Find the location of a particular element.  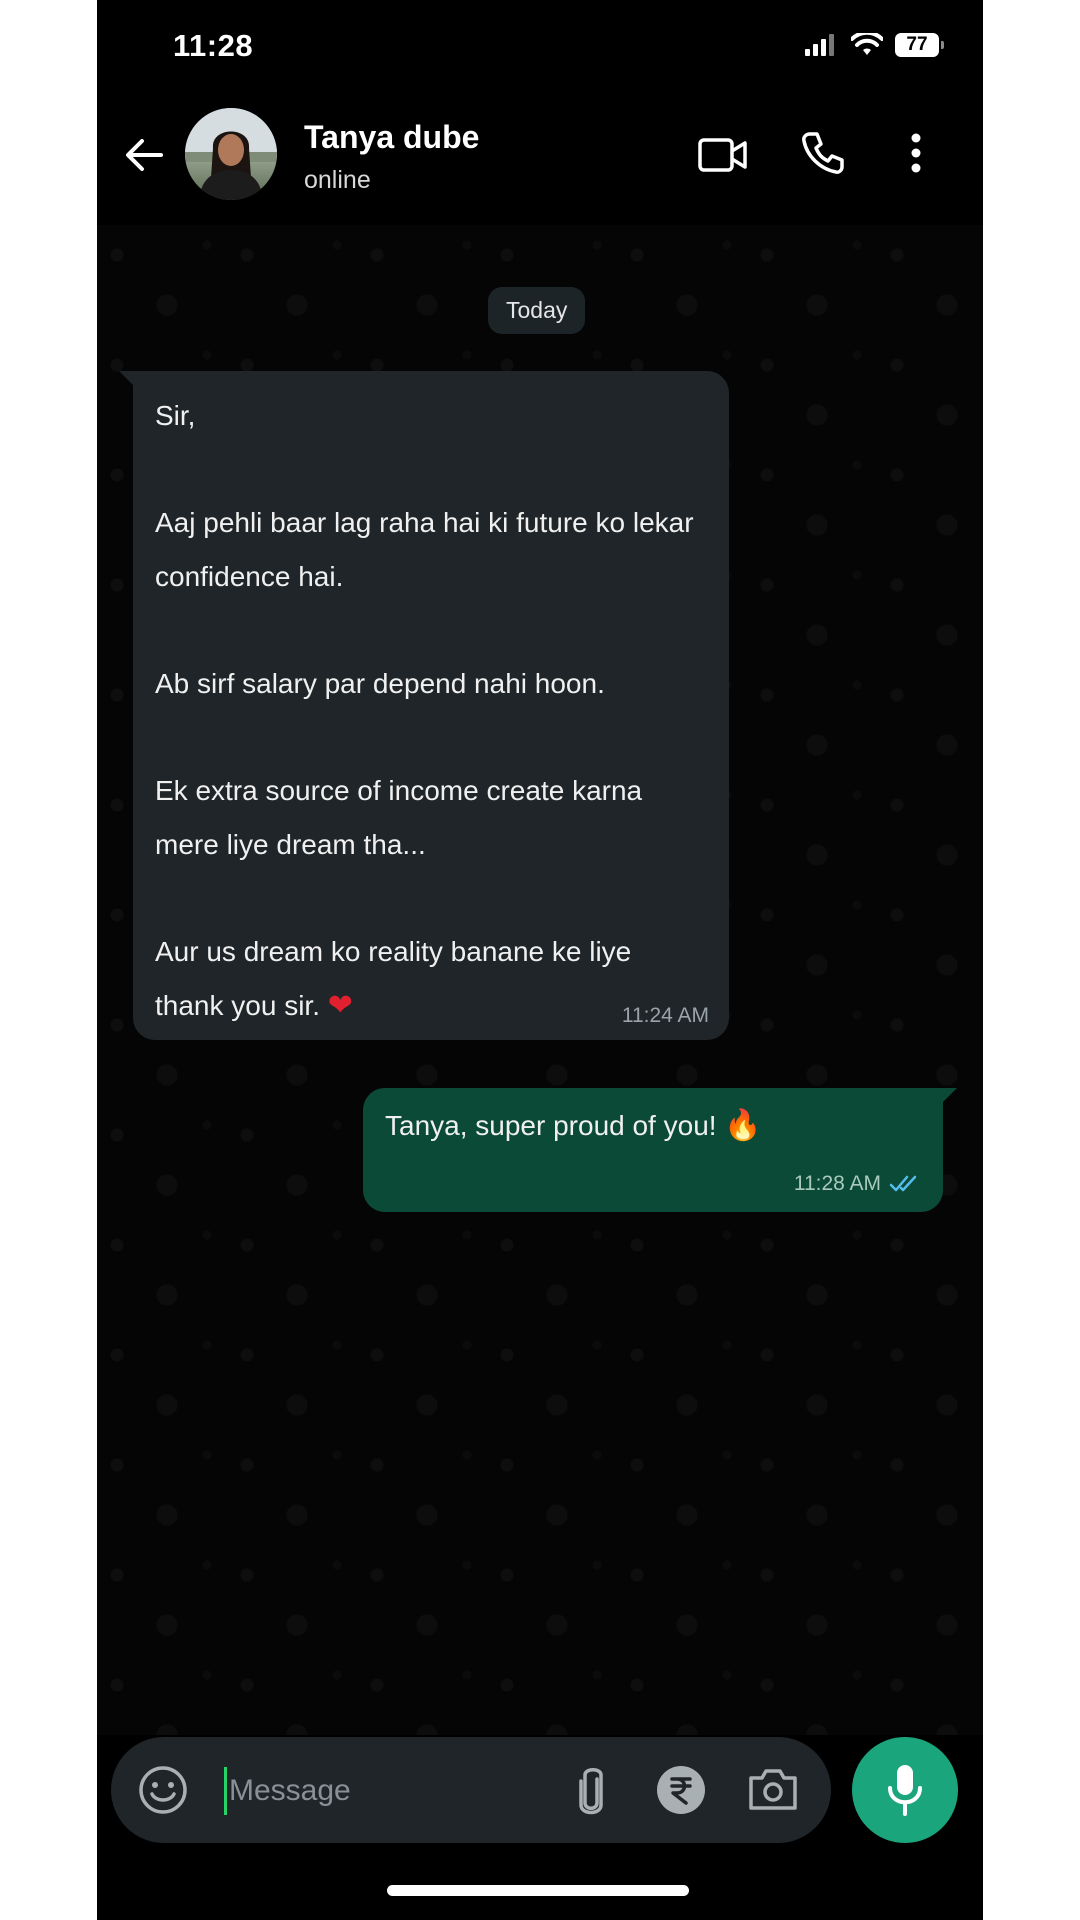

signal-icon is located at coordinates (819, 45).